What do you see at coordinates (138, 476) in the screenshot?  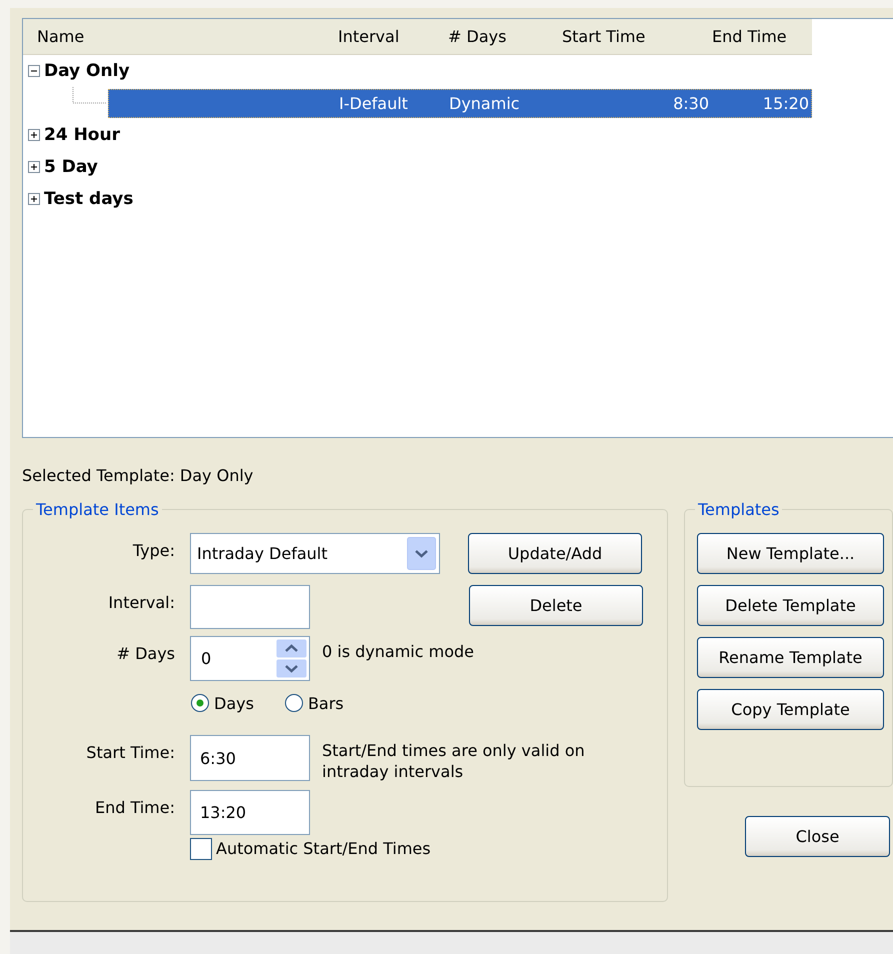 I see `selected-template-label: Selected Template: Day Only` at bounding box center [138, 476].